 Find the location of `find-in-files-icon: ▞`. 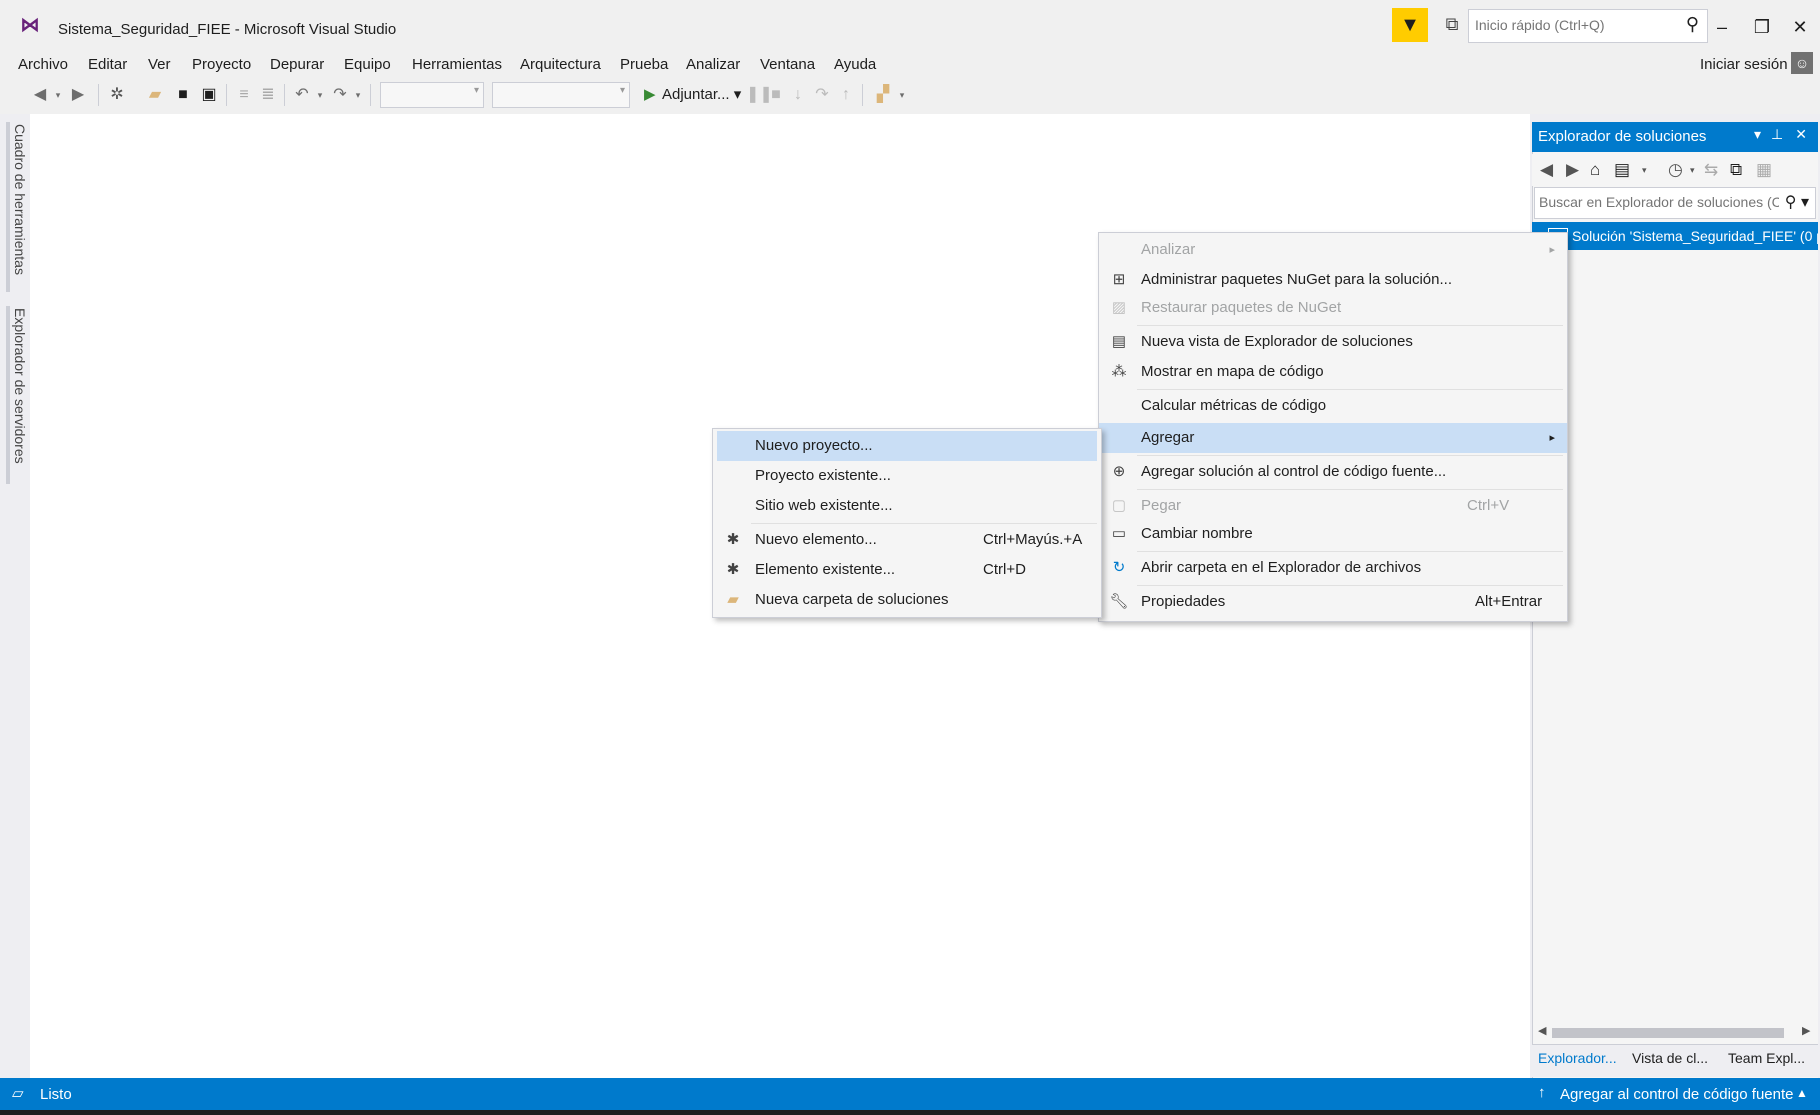

find-in-files-icon: ▞ is located at coordinates (883, 95).